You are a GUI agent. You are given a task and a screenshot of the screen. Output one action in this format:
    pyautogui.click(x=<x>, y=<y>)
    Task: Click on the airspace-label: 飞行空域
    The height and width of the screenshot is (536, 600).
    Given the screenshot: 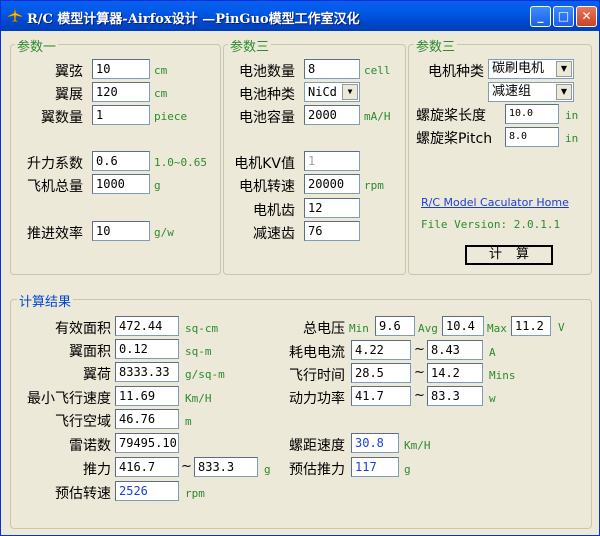 What is the action you would take?
    pyautogui.click(x=83, y=422)
    